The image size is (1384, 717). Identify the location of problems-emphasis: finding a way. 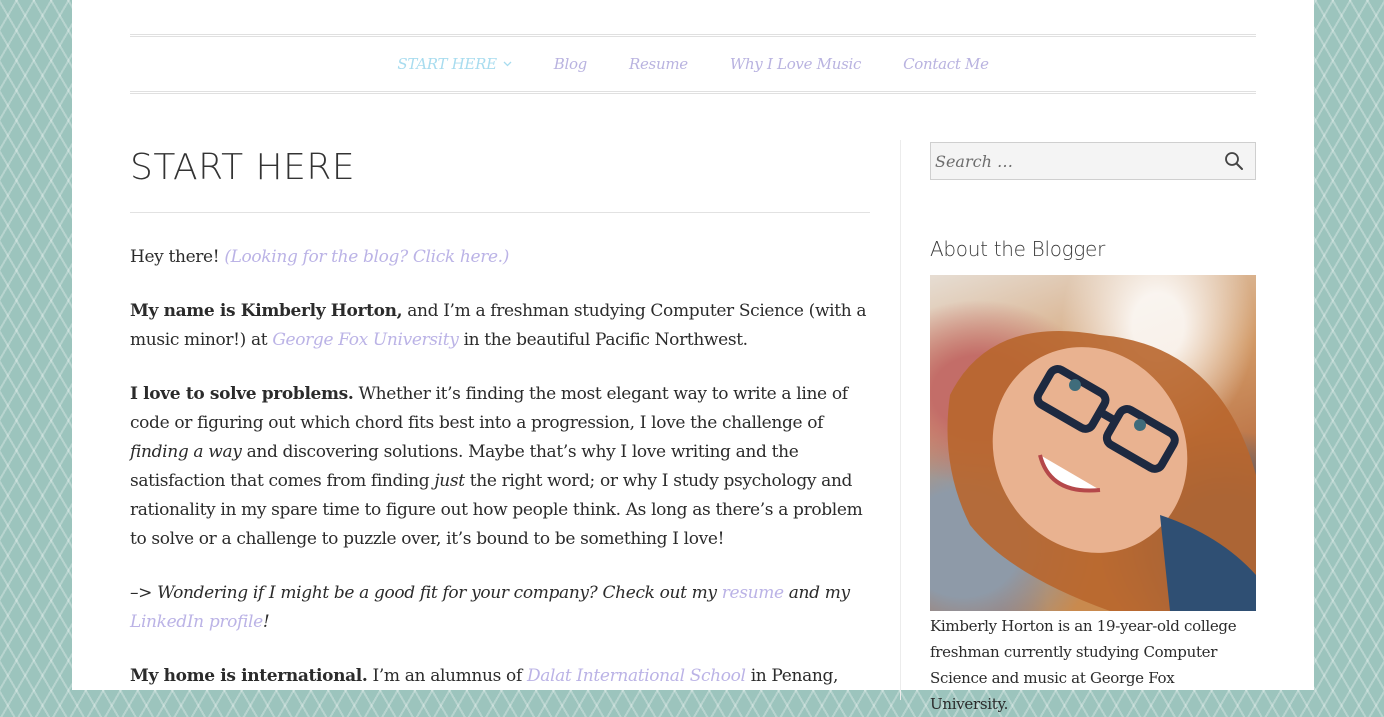
(186, 452).